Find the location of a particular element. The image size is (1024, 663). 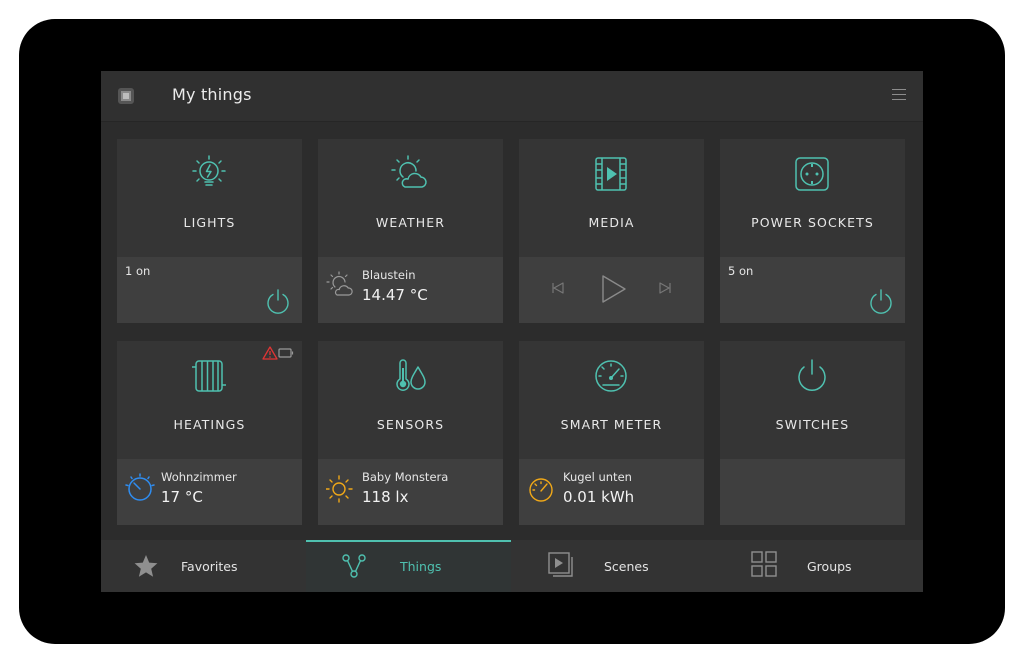

tile-switches: SWITCHES is located at coordinates (812, 433).